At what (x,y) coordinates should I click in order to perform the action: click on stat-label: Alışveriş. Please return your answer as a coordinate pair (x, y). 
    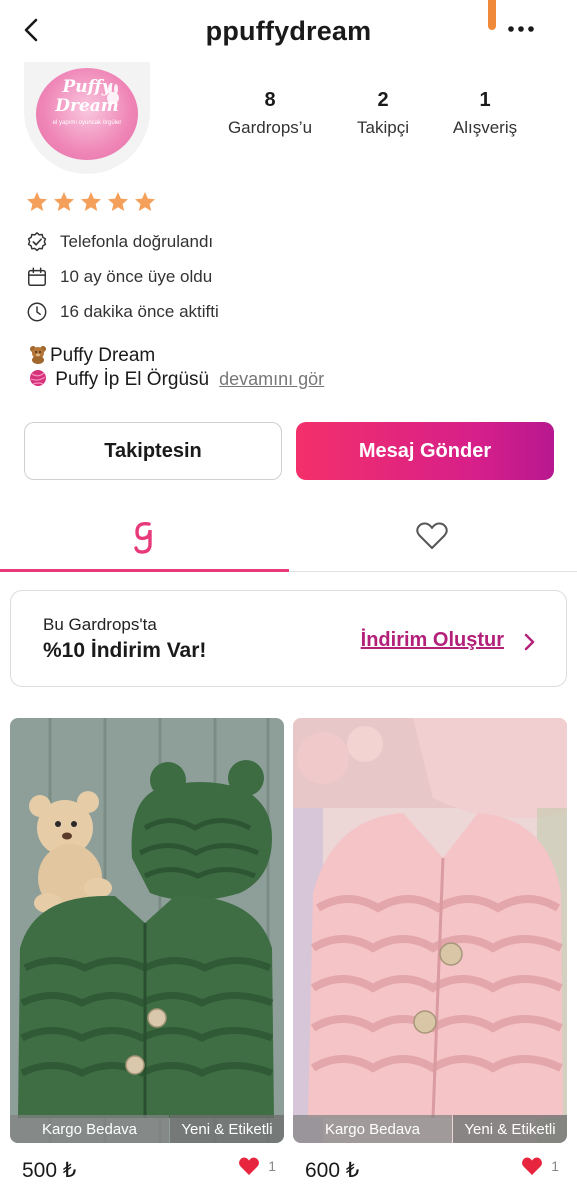
    Looking at the image, I should click on (485, 127).